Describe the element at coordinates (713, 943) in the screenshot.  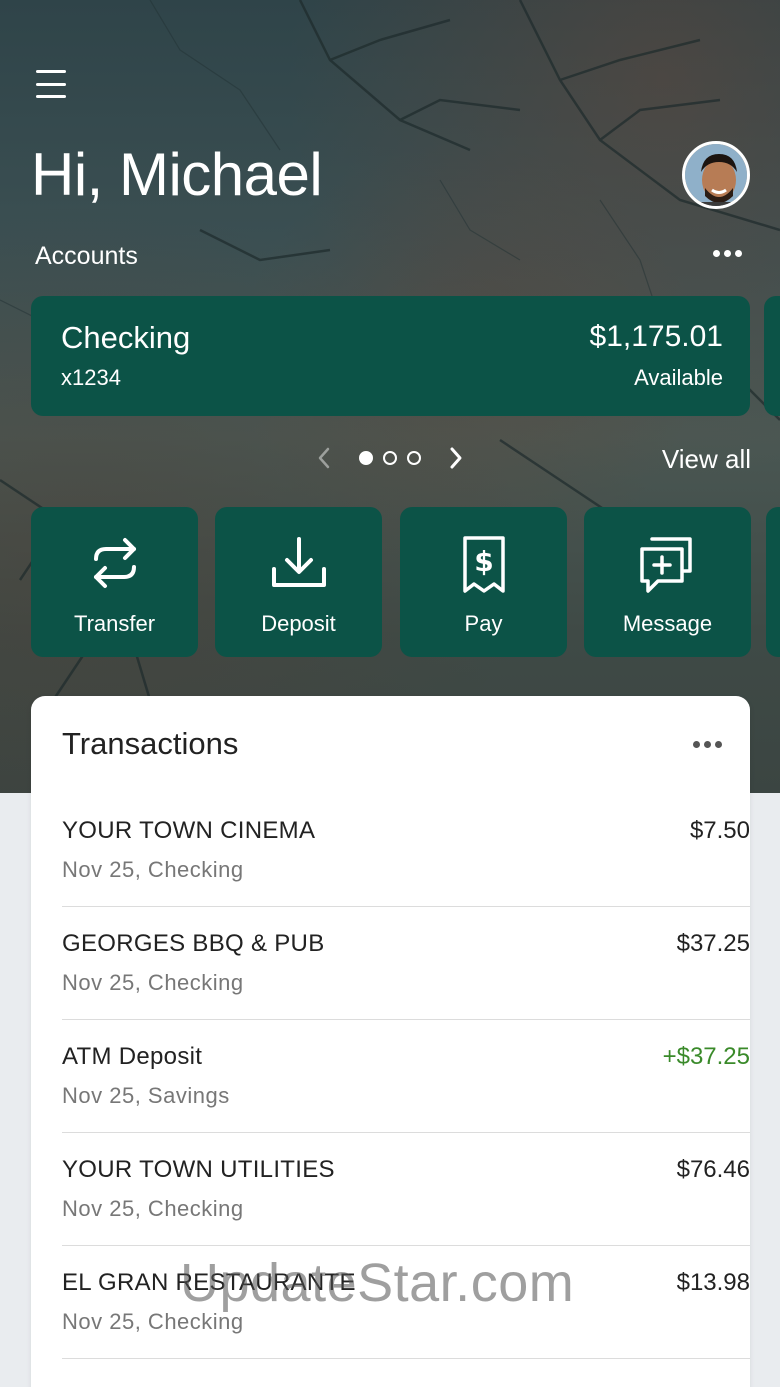
I see `transaction-amount: $37.25` at that location.